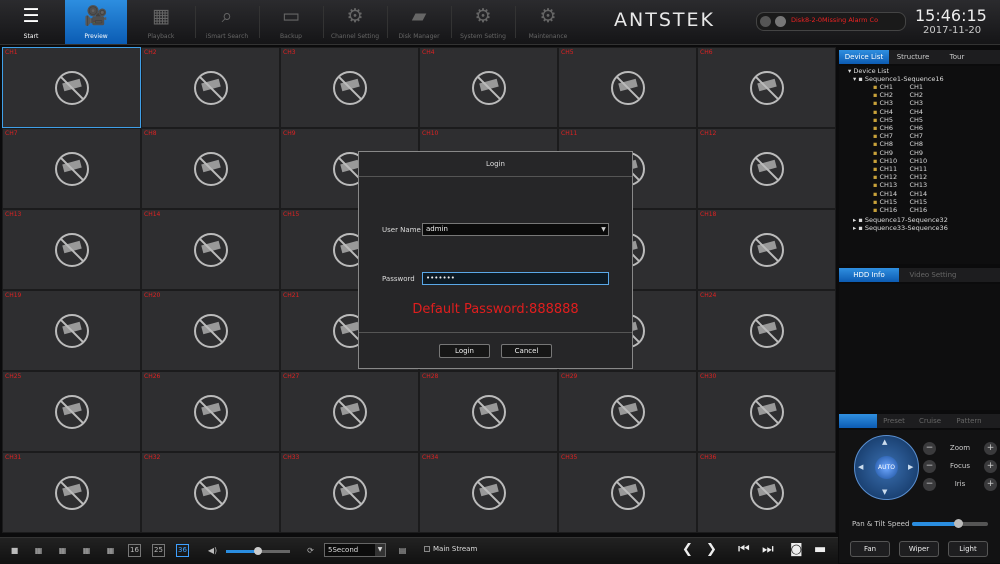 Image resolution: width=1000 pixels, height=564 pixels. I want to click on tree-channel-item: ▪ CH5 CH5, so click(898, 120).